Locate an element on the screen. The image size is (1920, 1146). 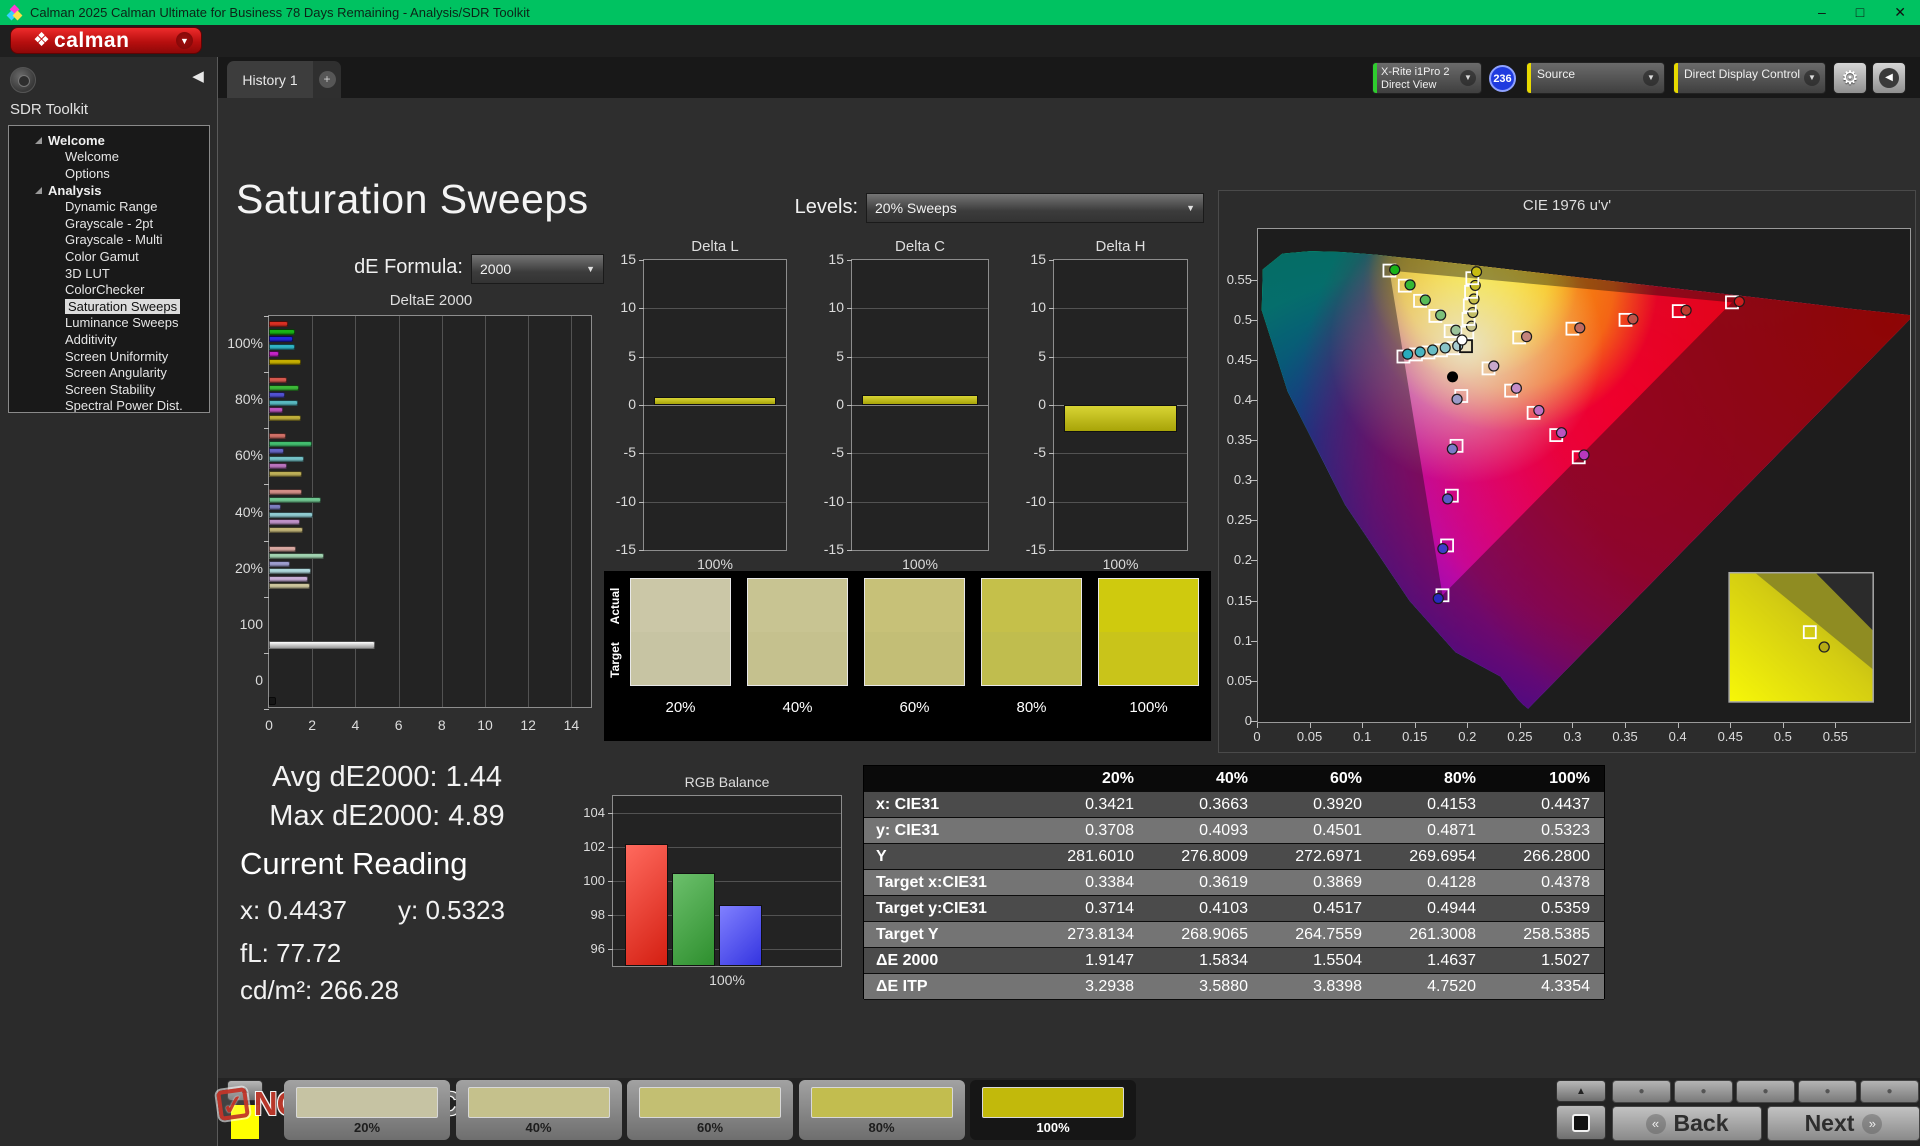
patch-button-20%: 20% is located at coordinates (367, 1110).